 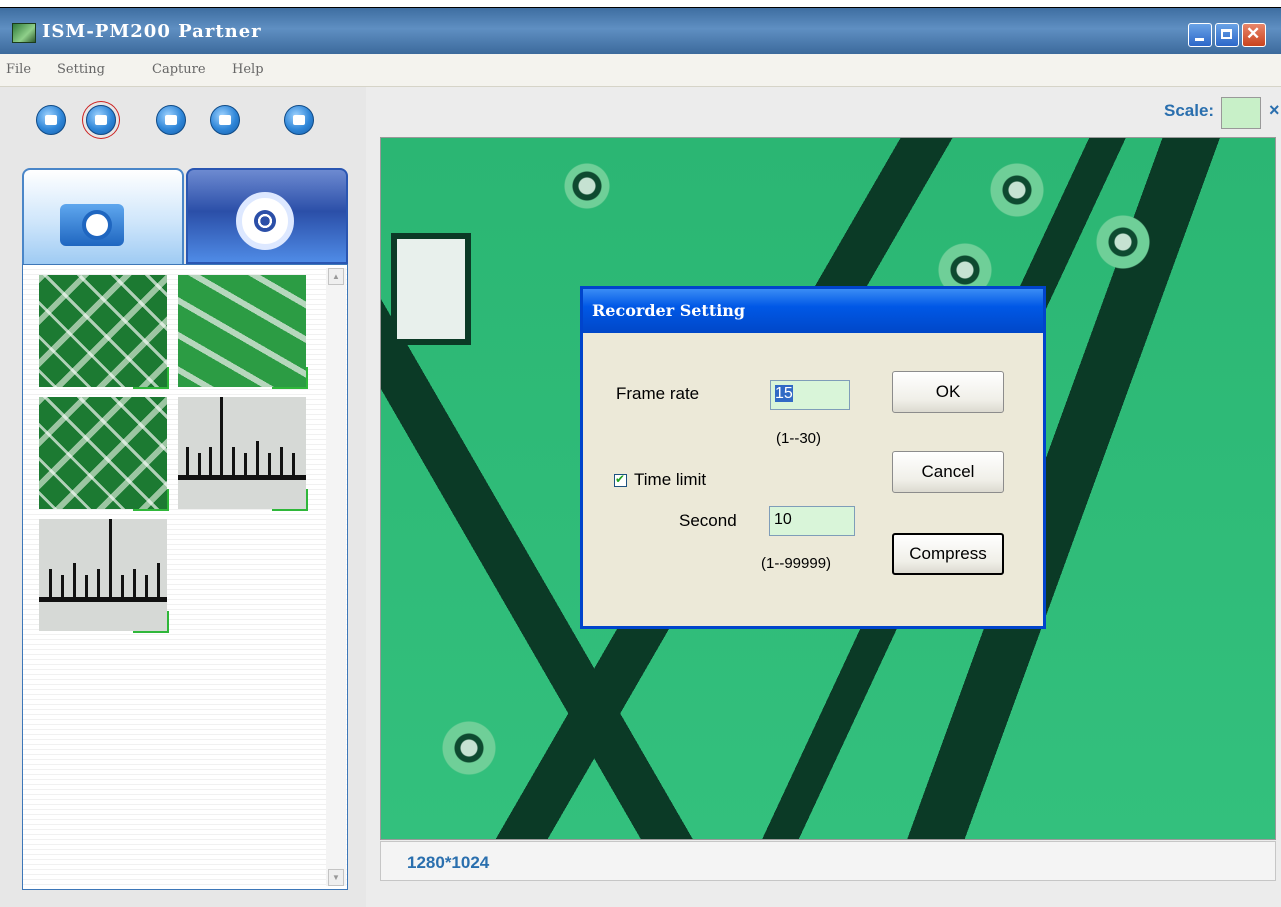 What do you see at coordinates (336, 877) in the screenshot?
I see `scroll-down-icon: ▼` at bounding box center [336, 877].